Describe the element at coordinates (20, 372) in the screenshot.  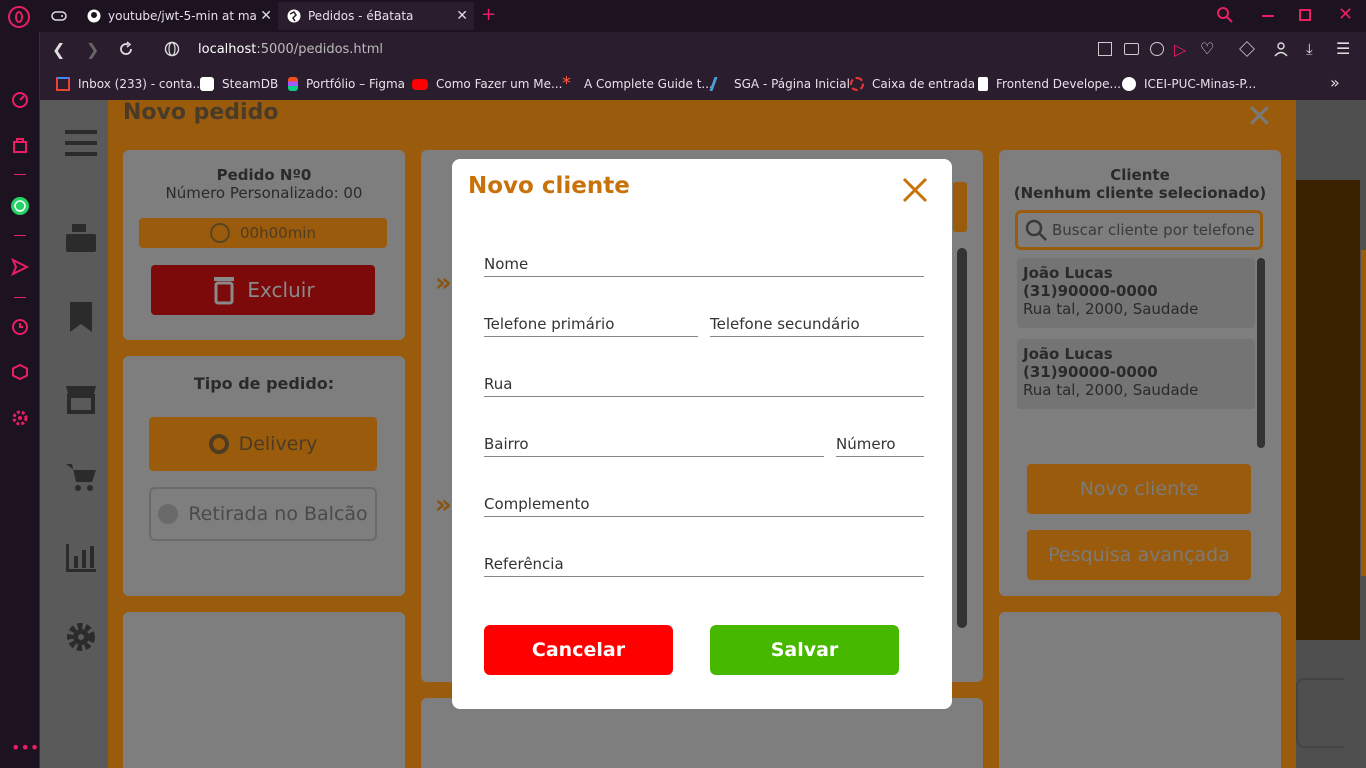
I see `cube-icon` at that location.